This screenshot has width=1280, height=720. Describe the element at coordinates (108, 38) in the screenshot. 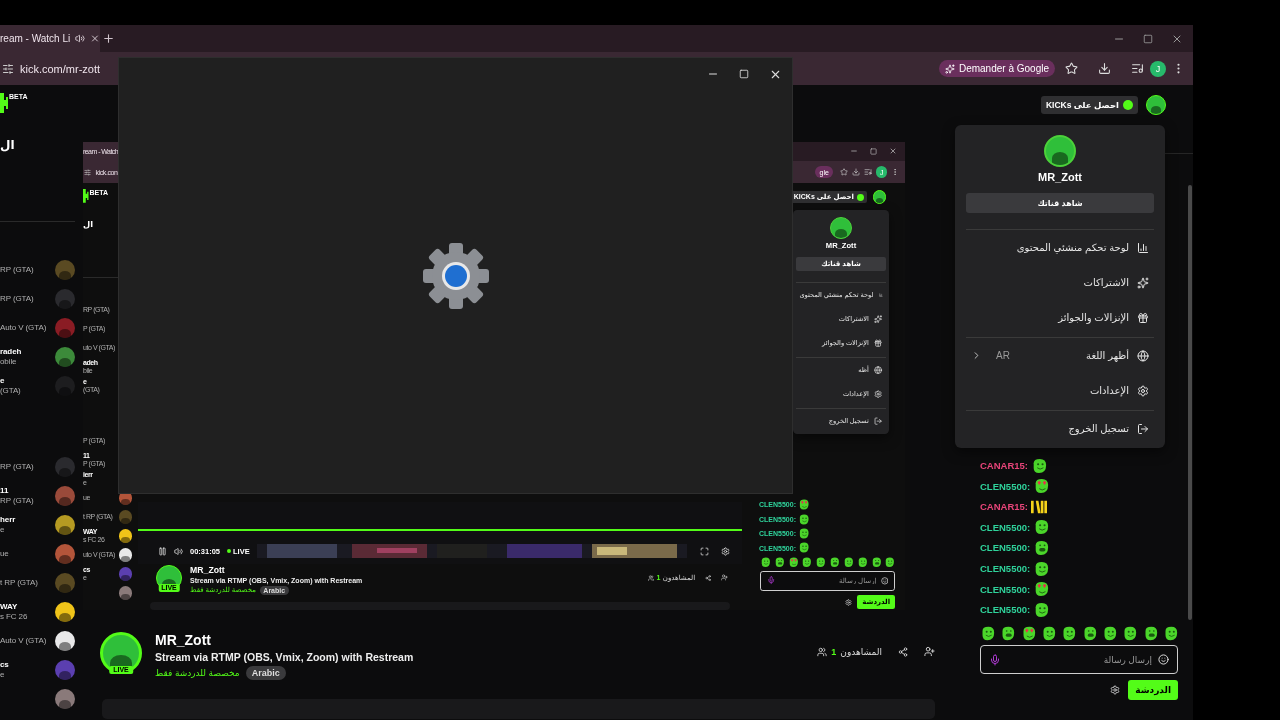

I see `new-tab-icon` at that location.